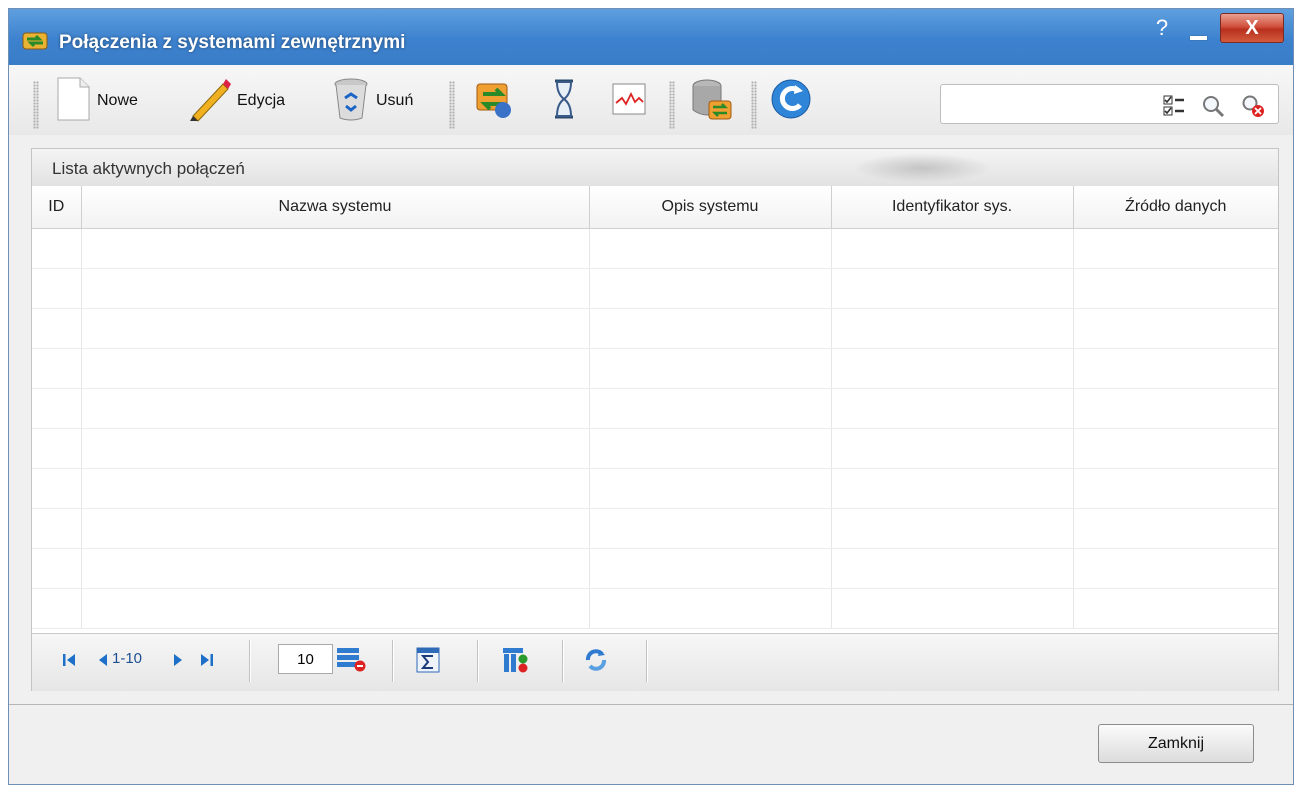  I want to click on sum-icon, so click(428, 662).